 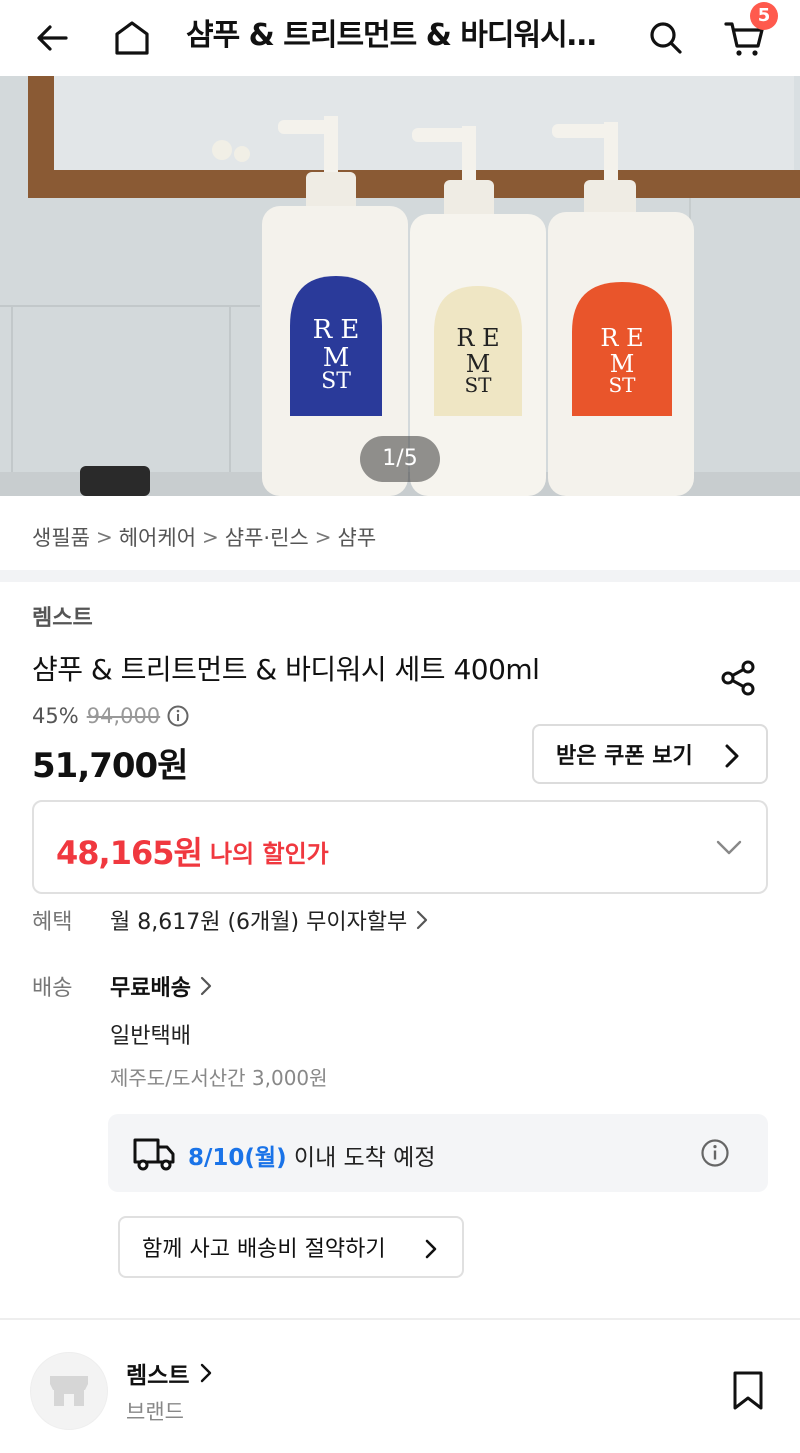 What do you see at coordinates (396, 35) in the screenshot?
I see `page-title: 샴푸 & 트리트먼트 & 바디워시 세트 400ml` at bounding box center [396, 35].